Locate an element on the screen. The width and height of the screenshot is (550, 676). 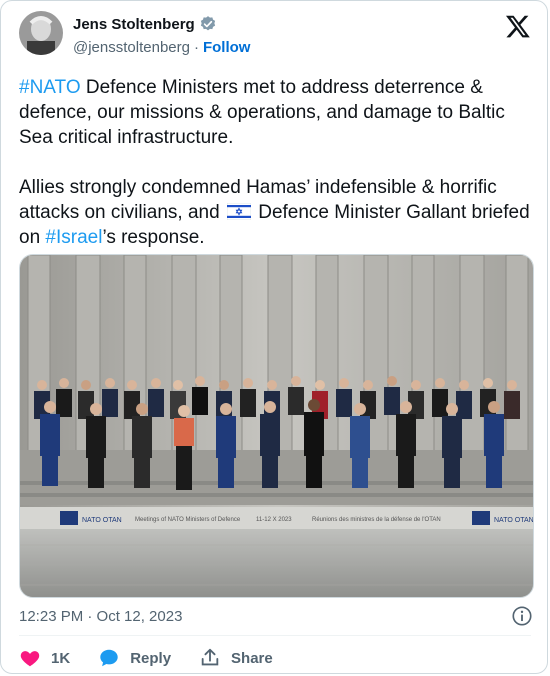
heart-icon is located at coordinates (30, 659).